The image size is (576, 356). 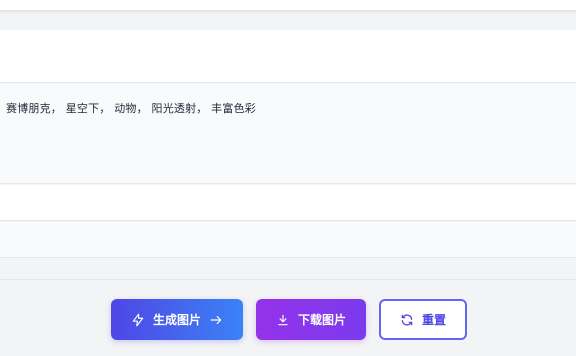 What do you see at coordinates (288, 5) in the screenshot?
I see `top-panel` at bounding box center [288, 5].